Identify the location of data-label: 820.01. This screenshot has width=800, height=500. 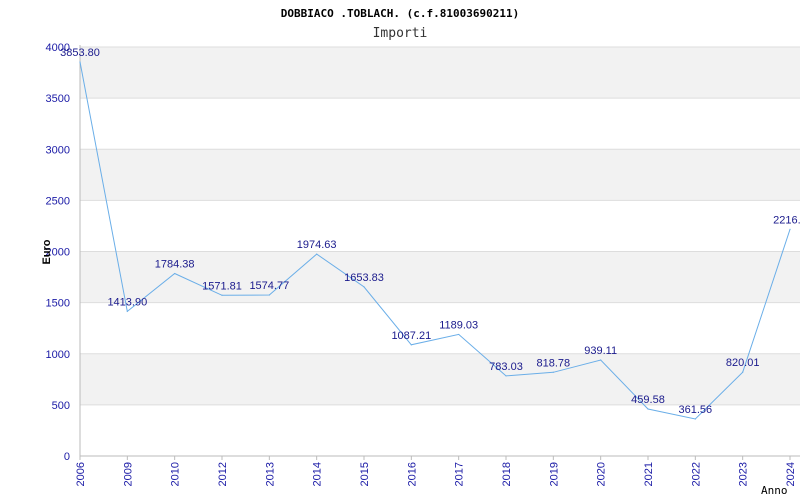
(743, 363).